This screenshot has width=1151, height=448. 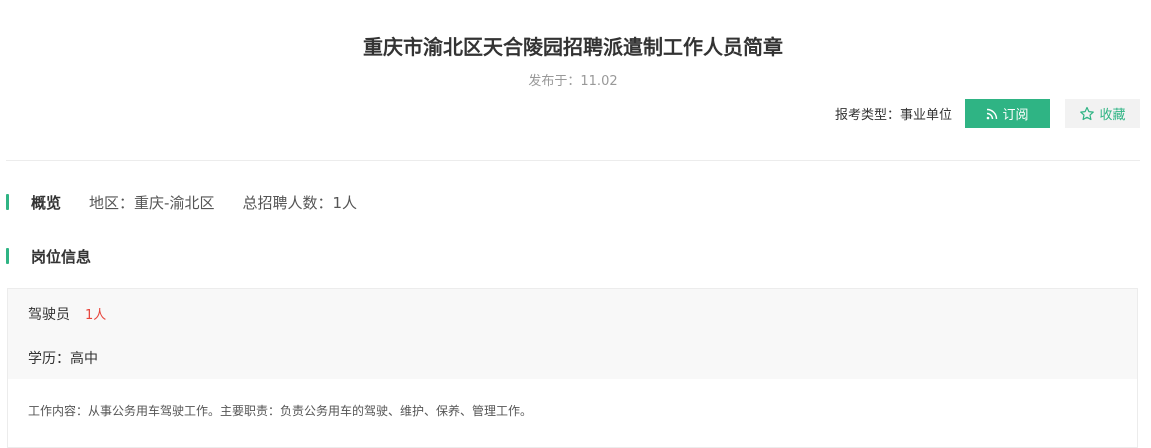 I want to click on total-recruit-info: 总招聘人数：1人, so click(x=299, y=202).